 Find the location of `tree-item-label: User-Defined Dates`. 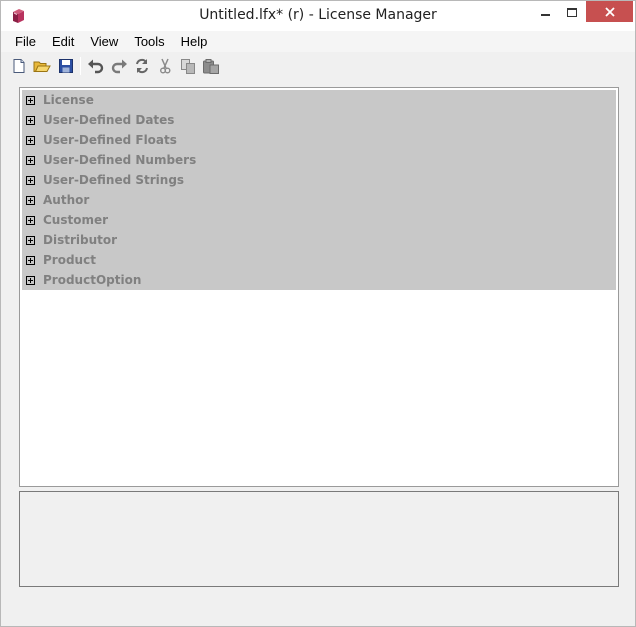

tree-item-label: User-Defined Dates is located at coordinates (109, 120).